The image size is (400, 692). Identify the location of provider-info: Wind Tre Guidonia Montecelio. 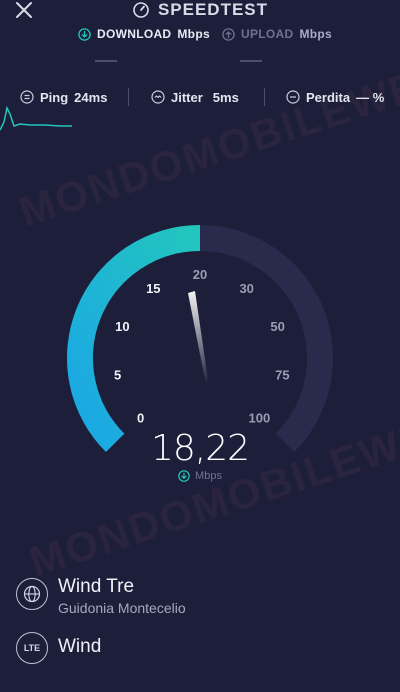
(201, 597).